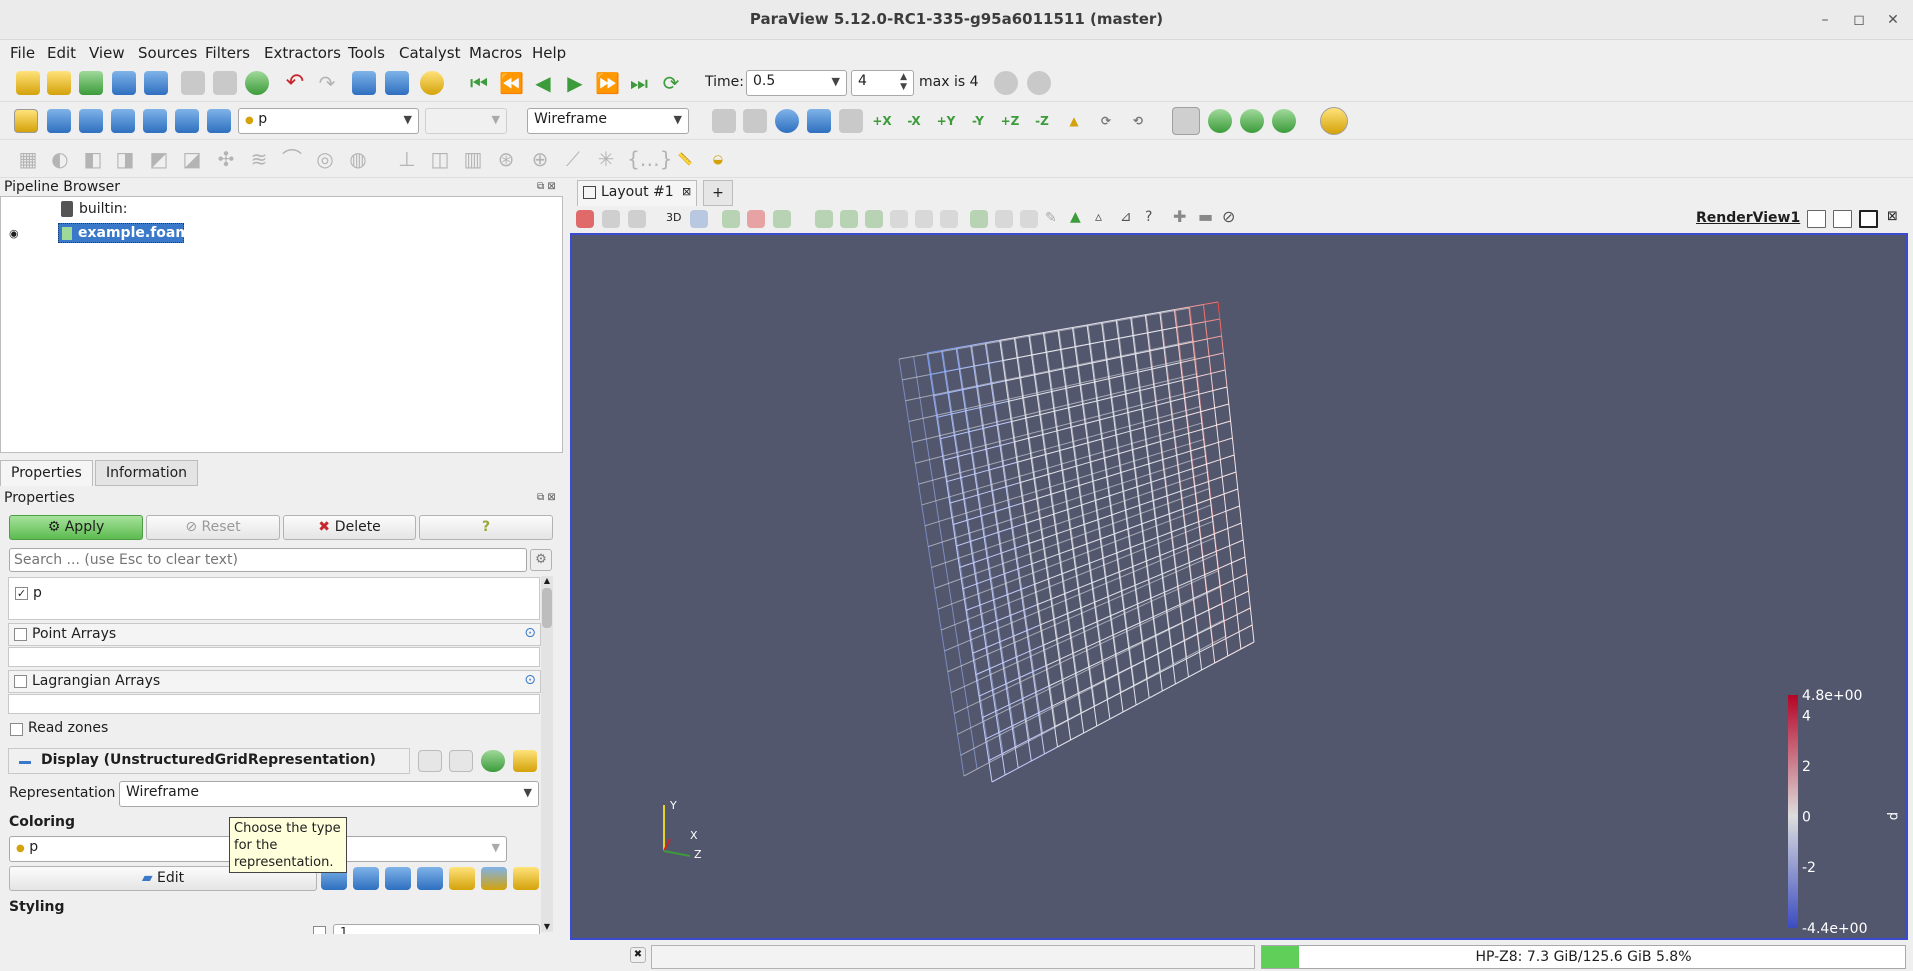  What do you see at coordinates (461, 761) in the screenshot?
I see `paste-properties-icon` at bounding box center [461, 761].